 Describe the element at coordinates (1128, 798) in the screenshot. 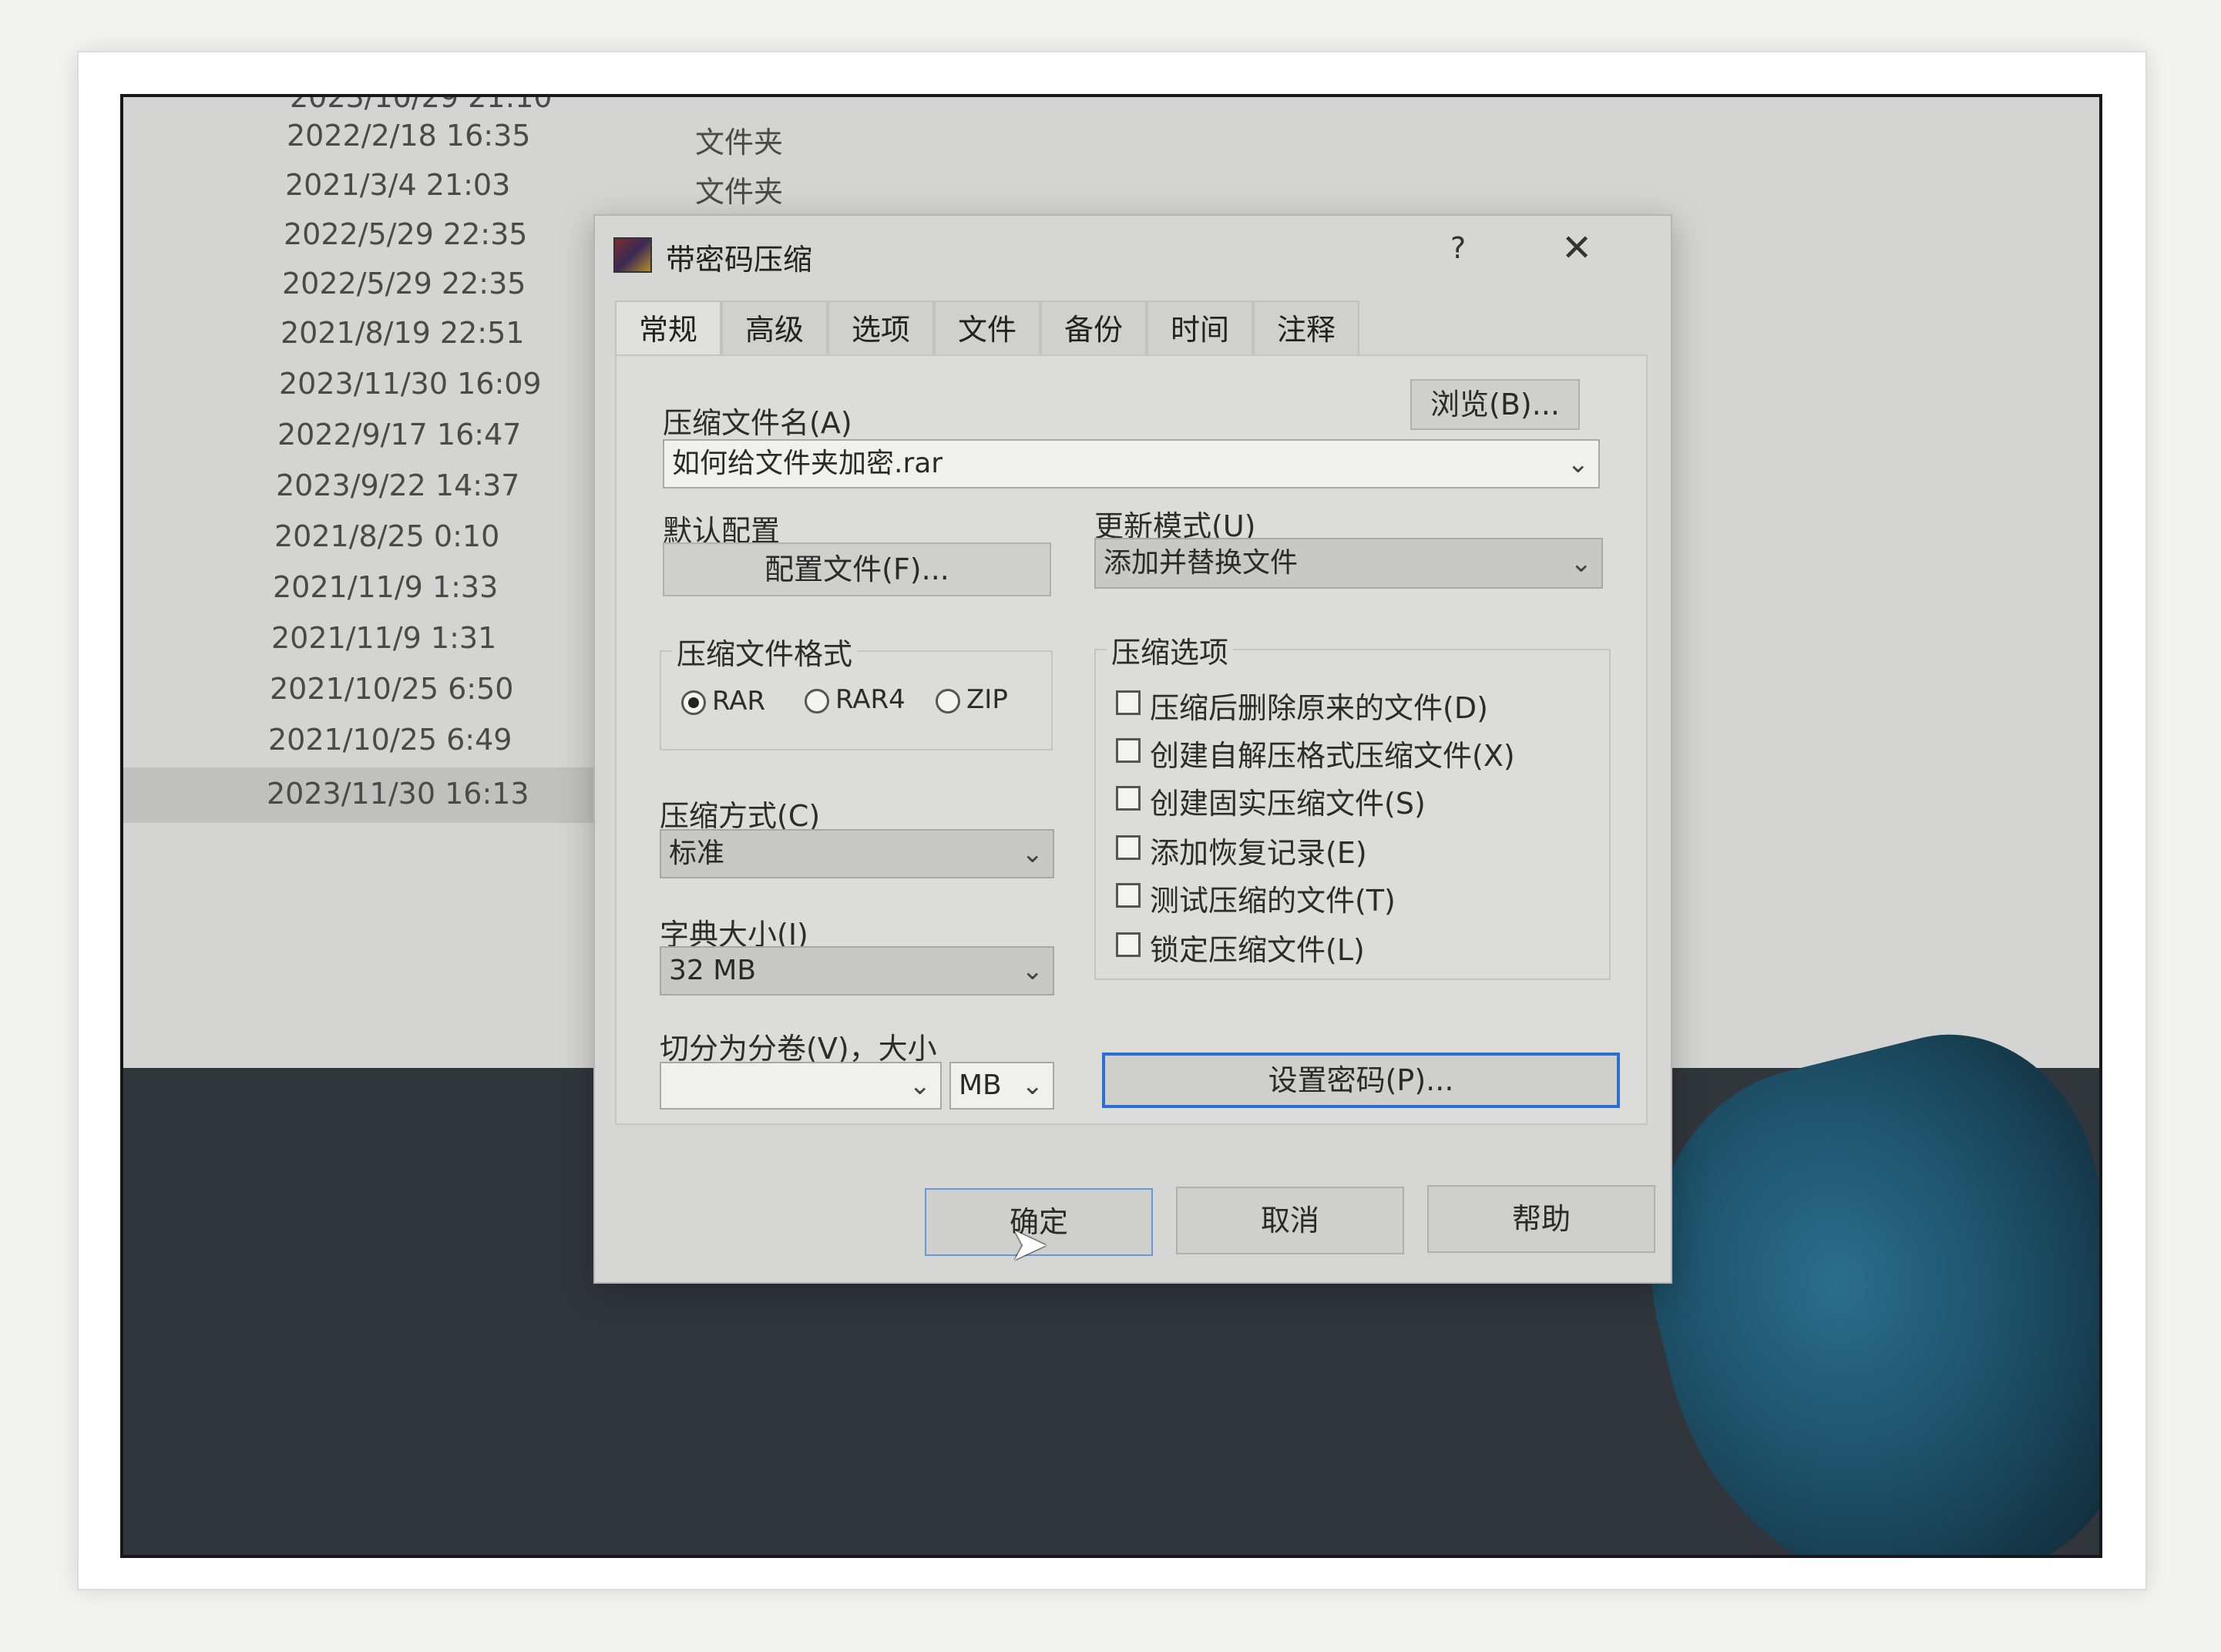

I see `checkbox-solid` at that location.